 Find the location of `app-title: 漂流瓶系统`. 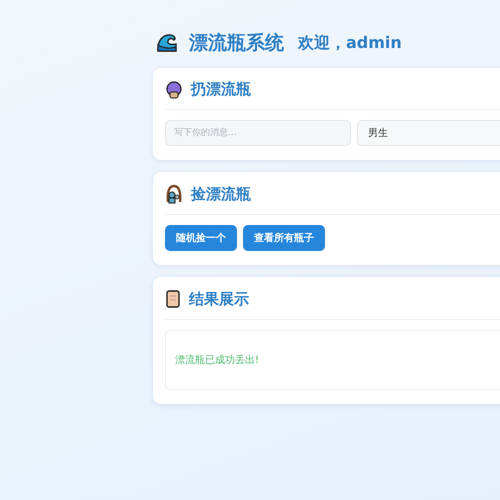

app-title: 漂流瓶系统 is located at coordinates (236, 43).